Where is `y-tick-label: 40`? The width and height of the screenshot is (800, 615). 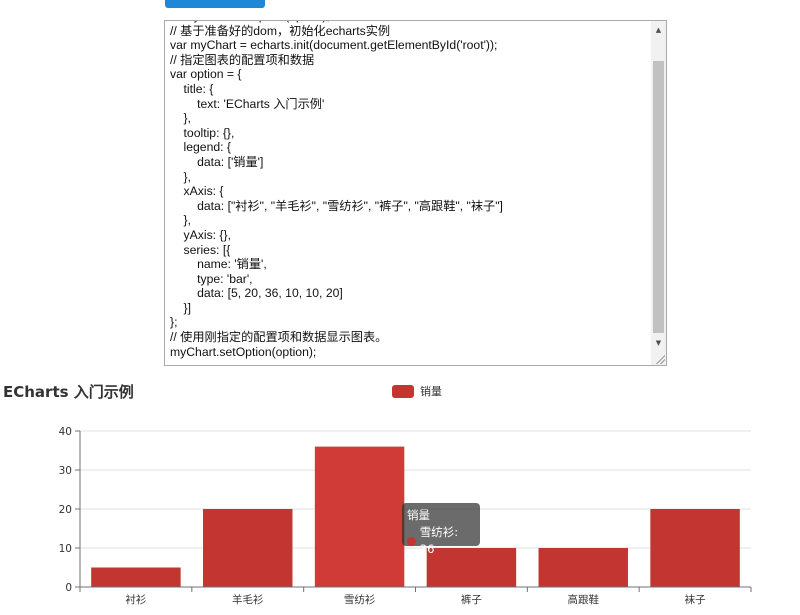
y-tick-label: 40 is located at coordinates (65, 432).